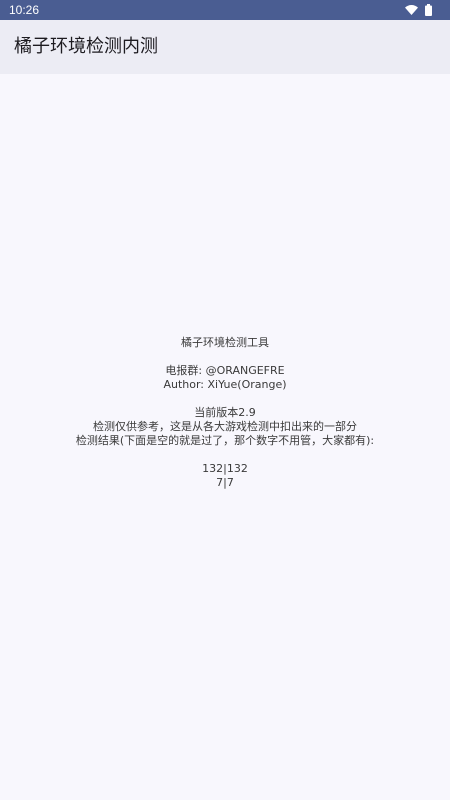 The image size is (450, 800). I want to click on app-title: 橘子环境检测内测, so click(86, 46).